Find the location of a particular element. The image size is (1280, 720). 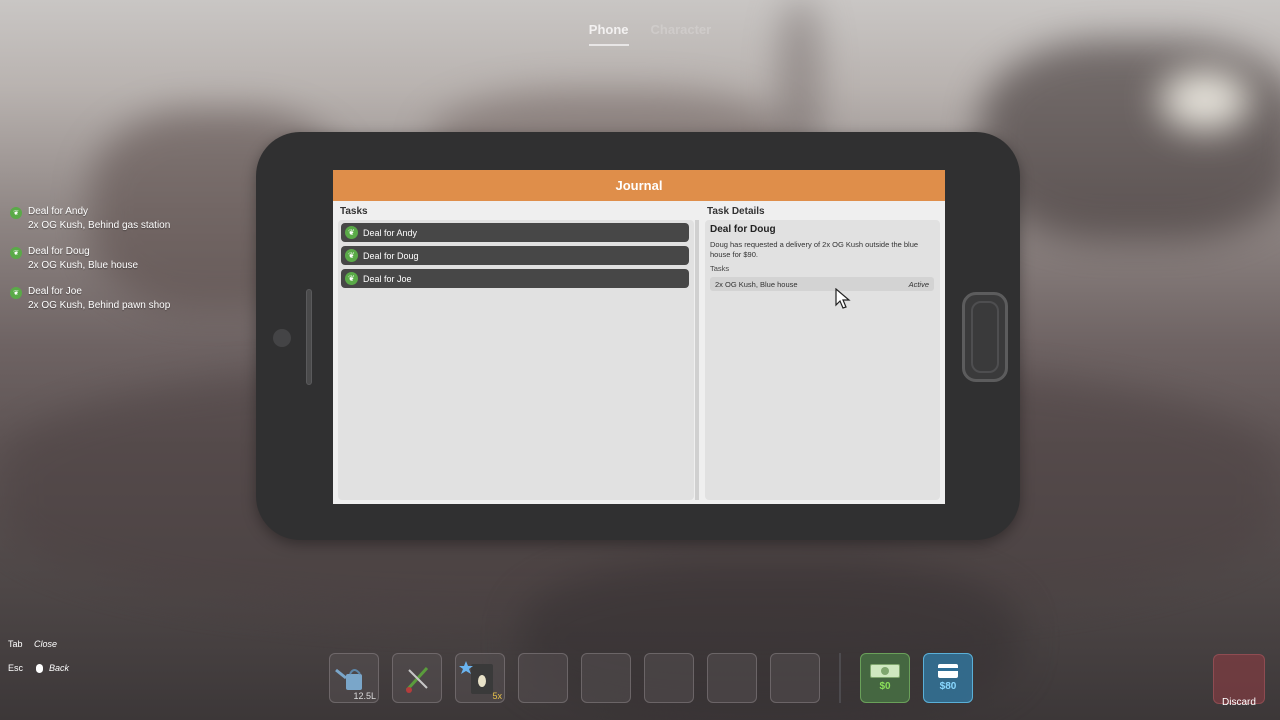

bank-amount: $80 is located at coordinates (948, 686).